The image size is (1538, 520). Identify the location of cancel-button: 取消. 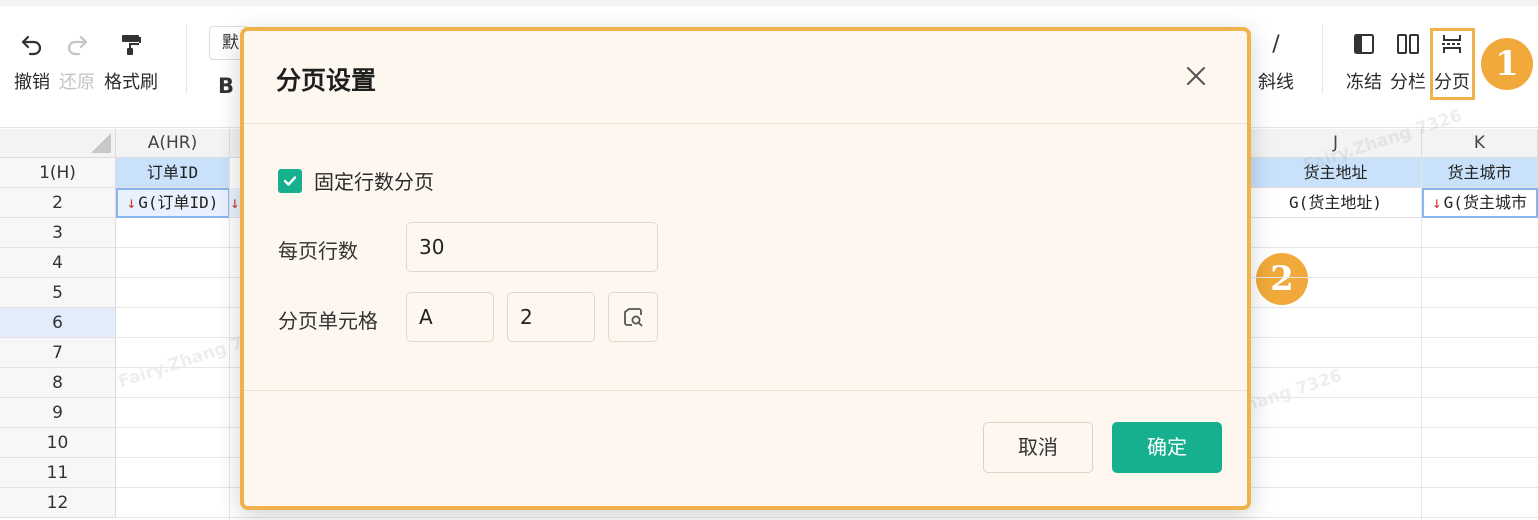
(1038, 447).